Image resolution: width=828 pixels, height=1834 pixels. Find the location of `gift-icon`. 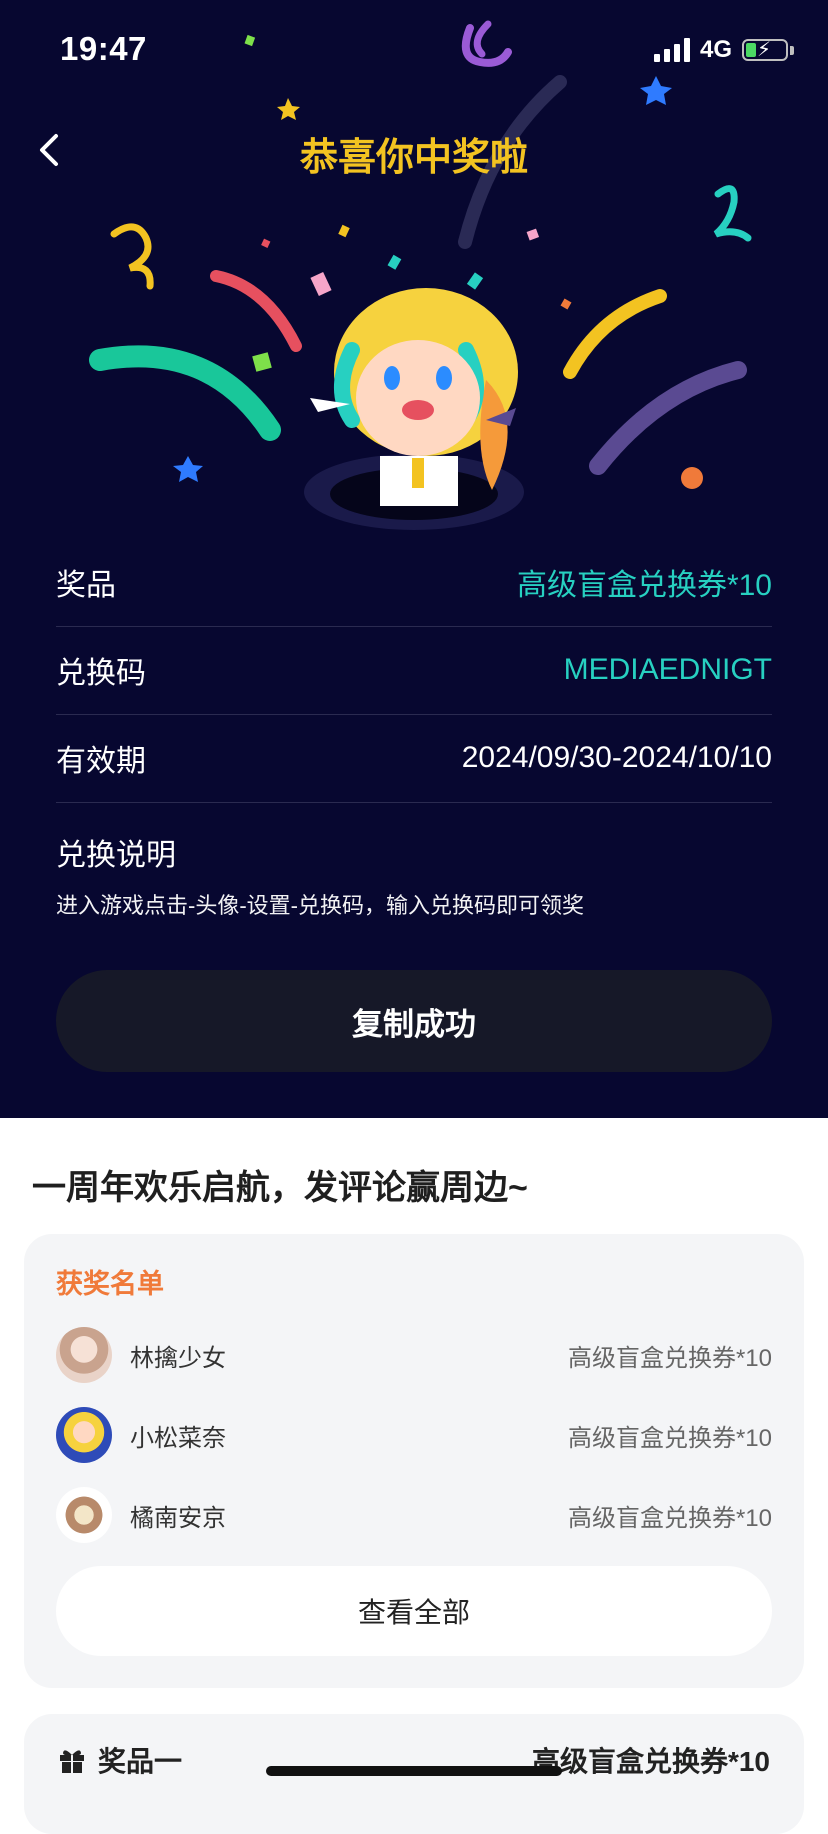

gift-icon is located at coordinates (72, 1761).